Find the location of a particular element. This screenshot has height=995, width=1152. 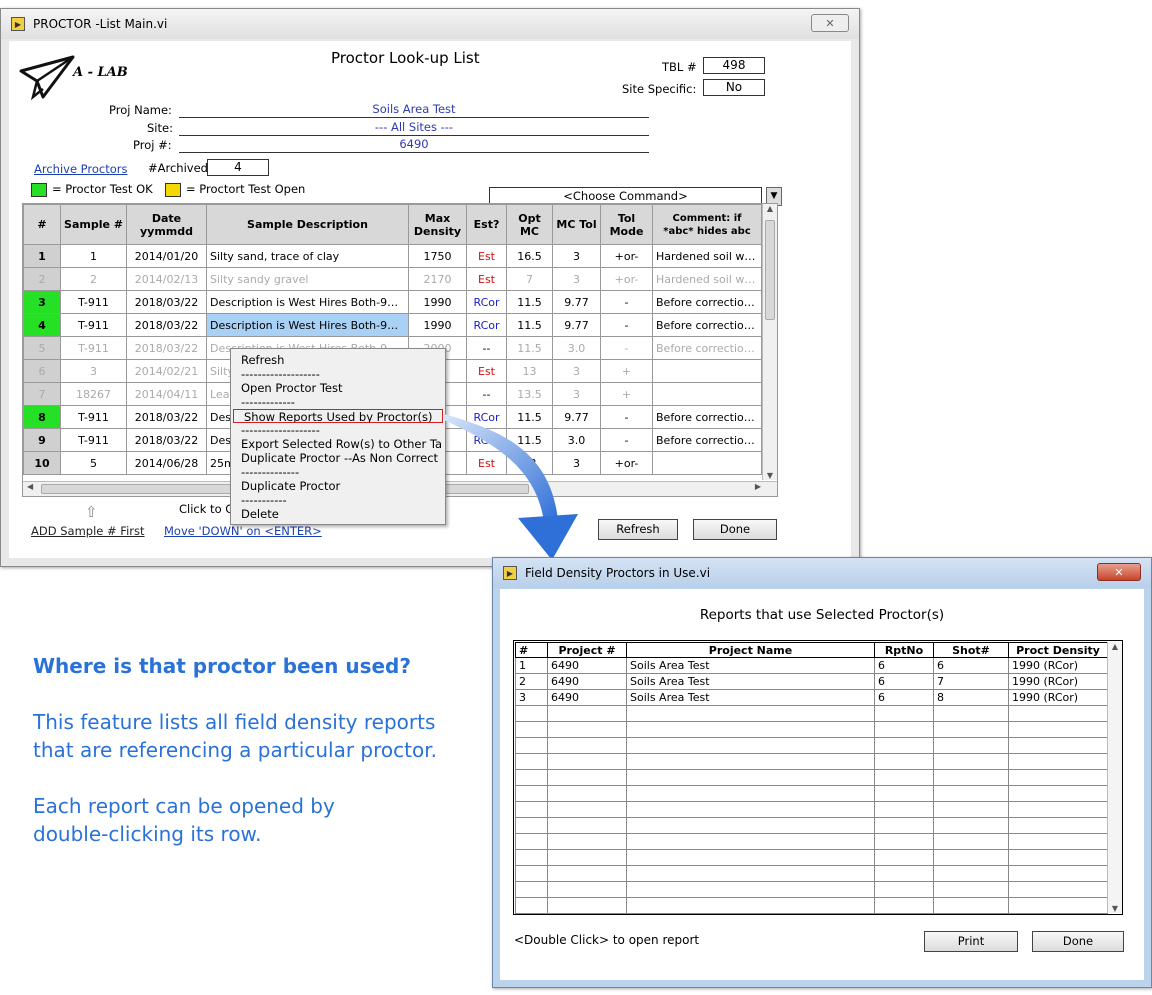

cell-sample: 18267 is located at coordinates (93, 394).